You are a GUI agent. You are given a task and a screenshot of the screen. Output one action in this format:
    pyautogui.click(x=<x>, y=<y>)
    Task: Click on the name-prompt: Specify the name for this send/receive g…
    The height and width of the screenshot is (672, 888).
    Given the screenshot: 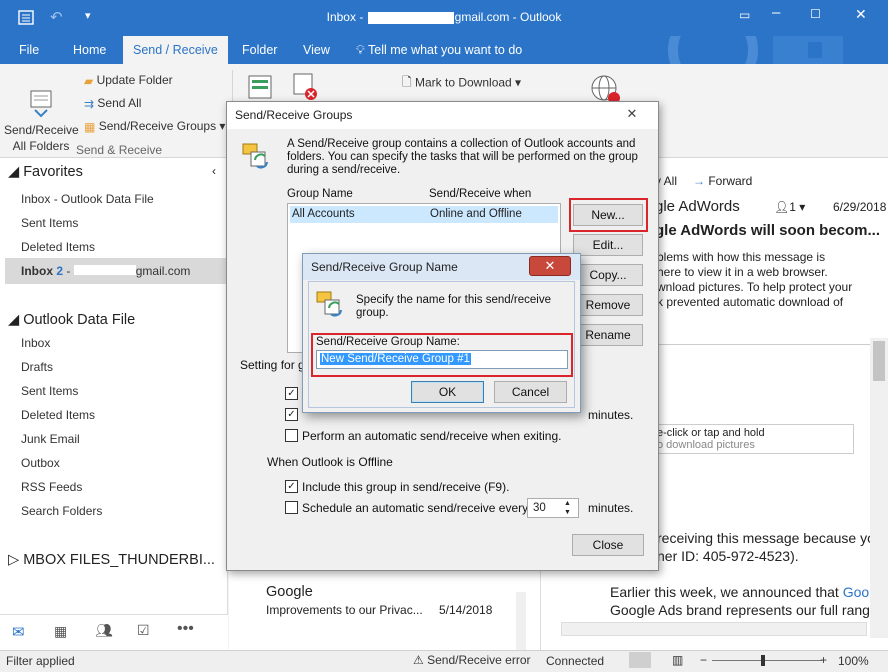 What is the action you would take?
    pyautogui.click(x=453, y=306)
    